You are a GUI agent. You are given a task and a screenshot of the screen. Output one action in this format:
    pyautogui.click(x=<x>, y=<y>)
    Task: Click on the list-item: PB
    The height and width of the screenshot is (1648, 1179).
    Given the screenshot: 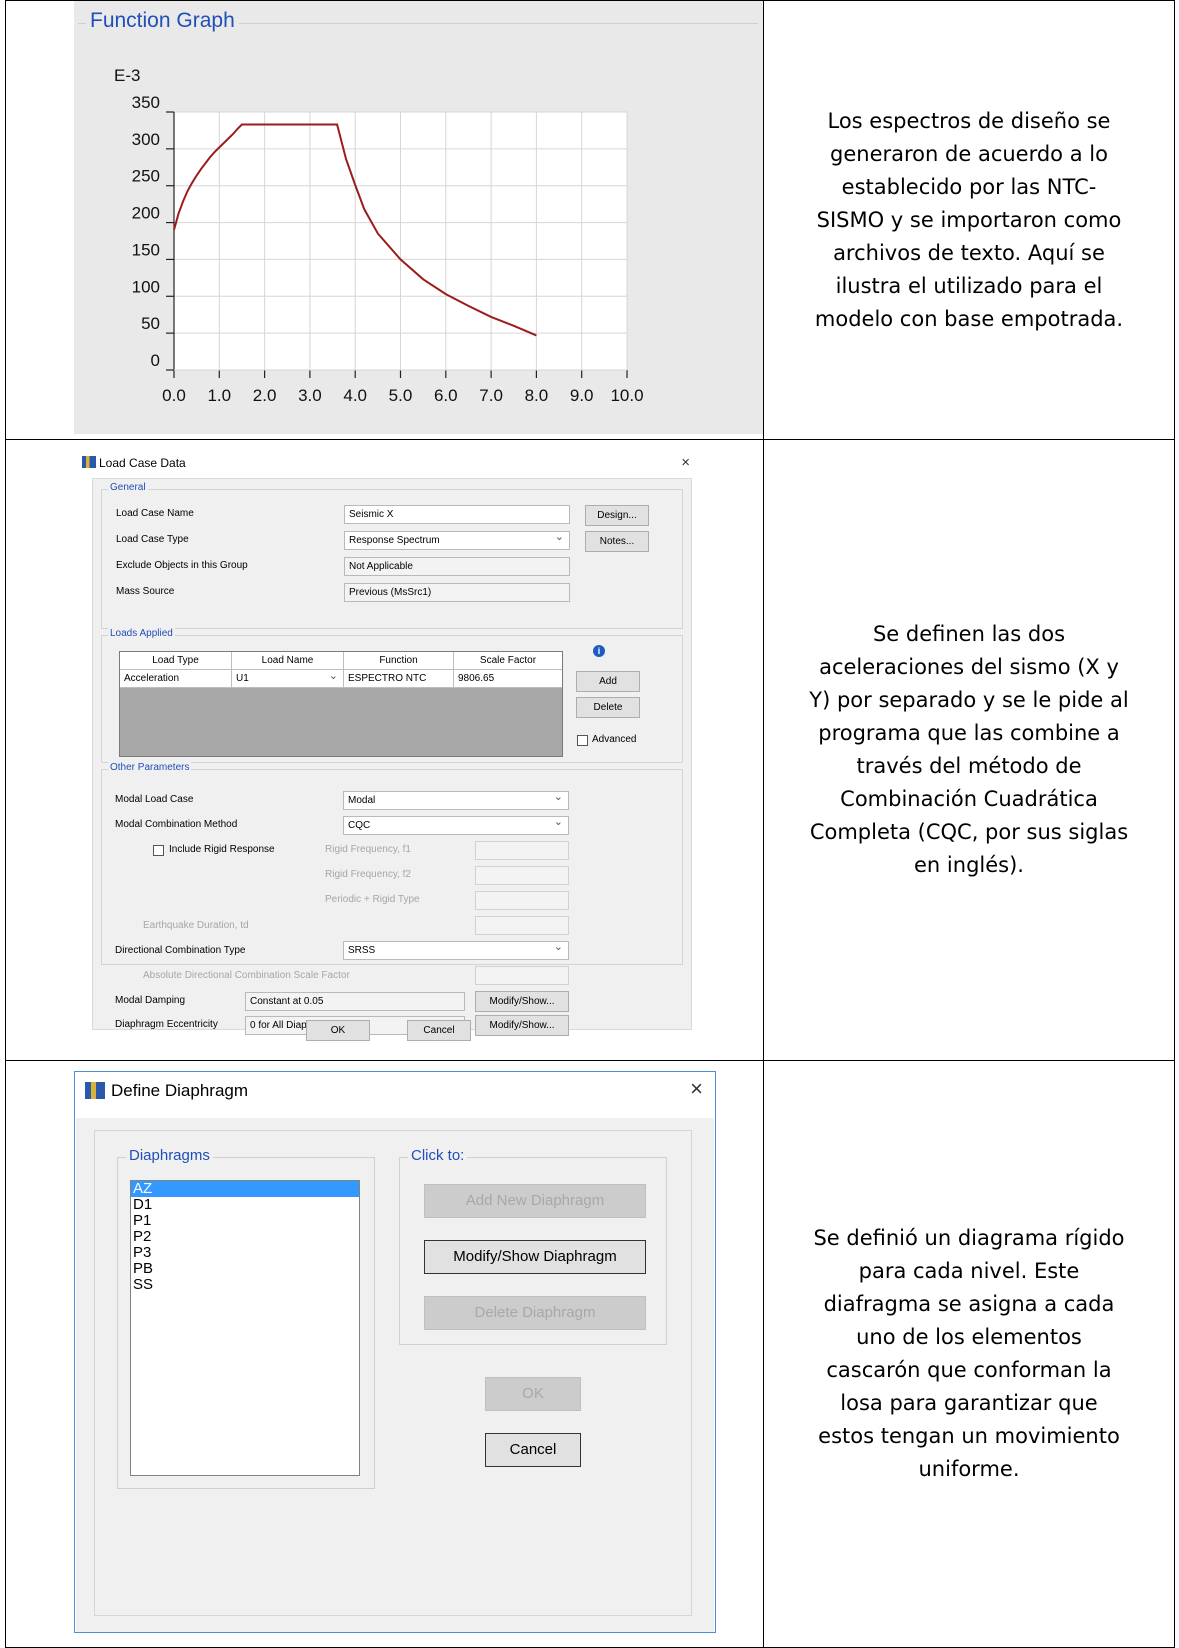 What is the action you would take?
    pyautogui.click(x=245, y=1269)
    